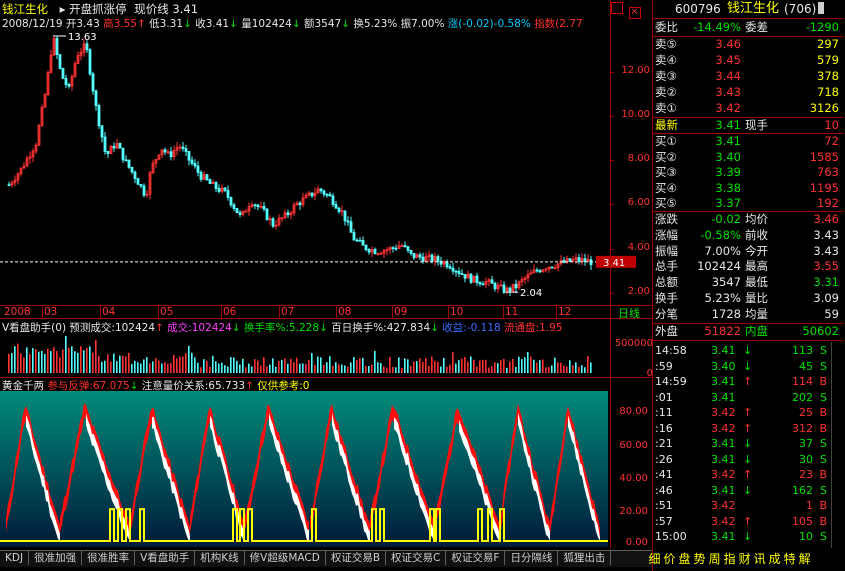  Describe the element at coordinates (98, 9) in the screenshot. I see `indicator-name: 开盘抓涨停` at that location.